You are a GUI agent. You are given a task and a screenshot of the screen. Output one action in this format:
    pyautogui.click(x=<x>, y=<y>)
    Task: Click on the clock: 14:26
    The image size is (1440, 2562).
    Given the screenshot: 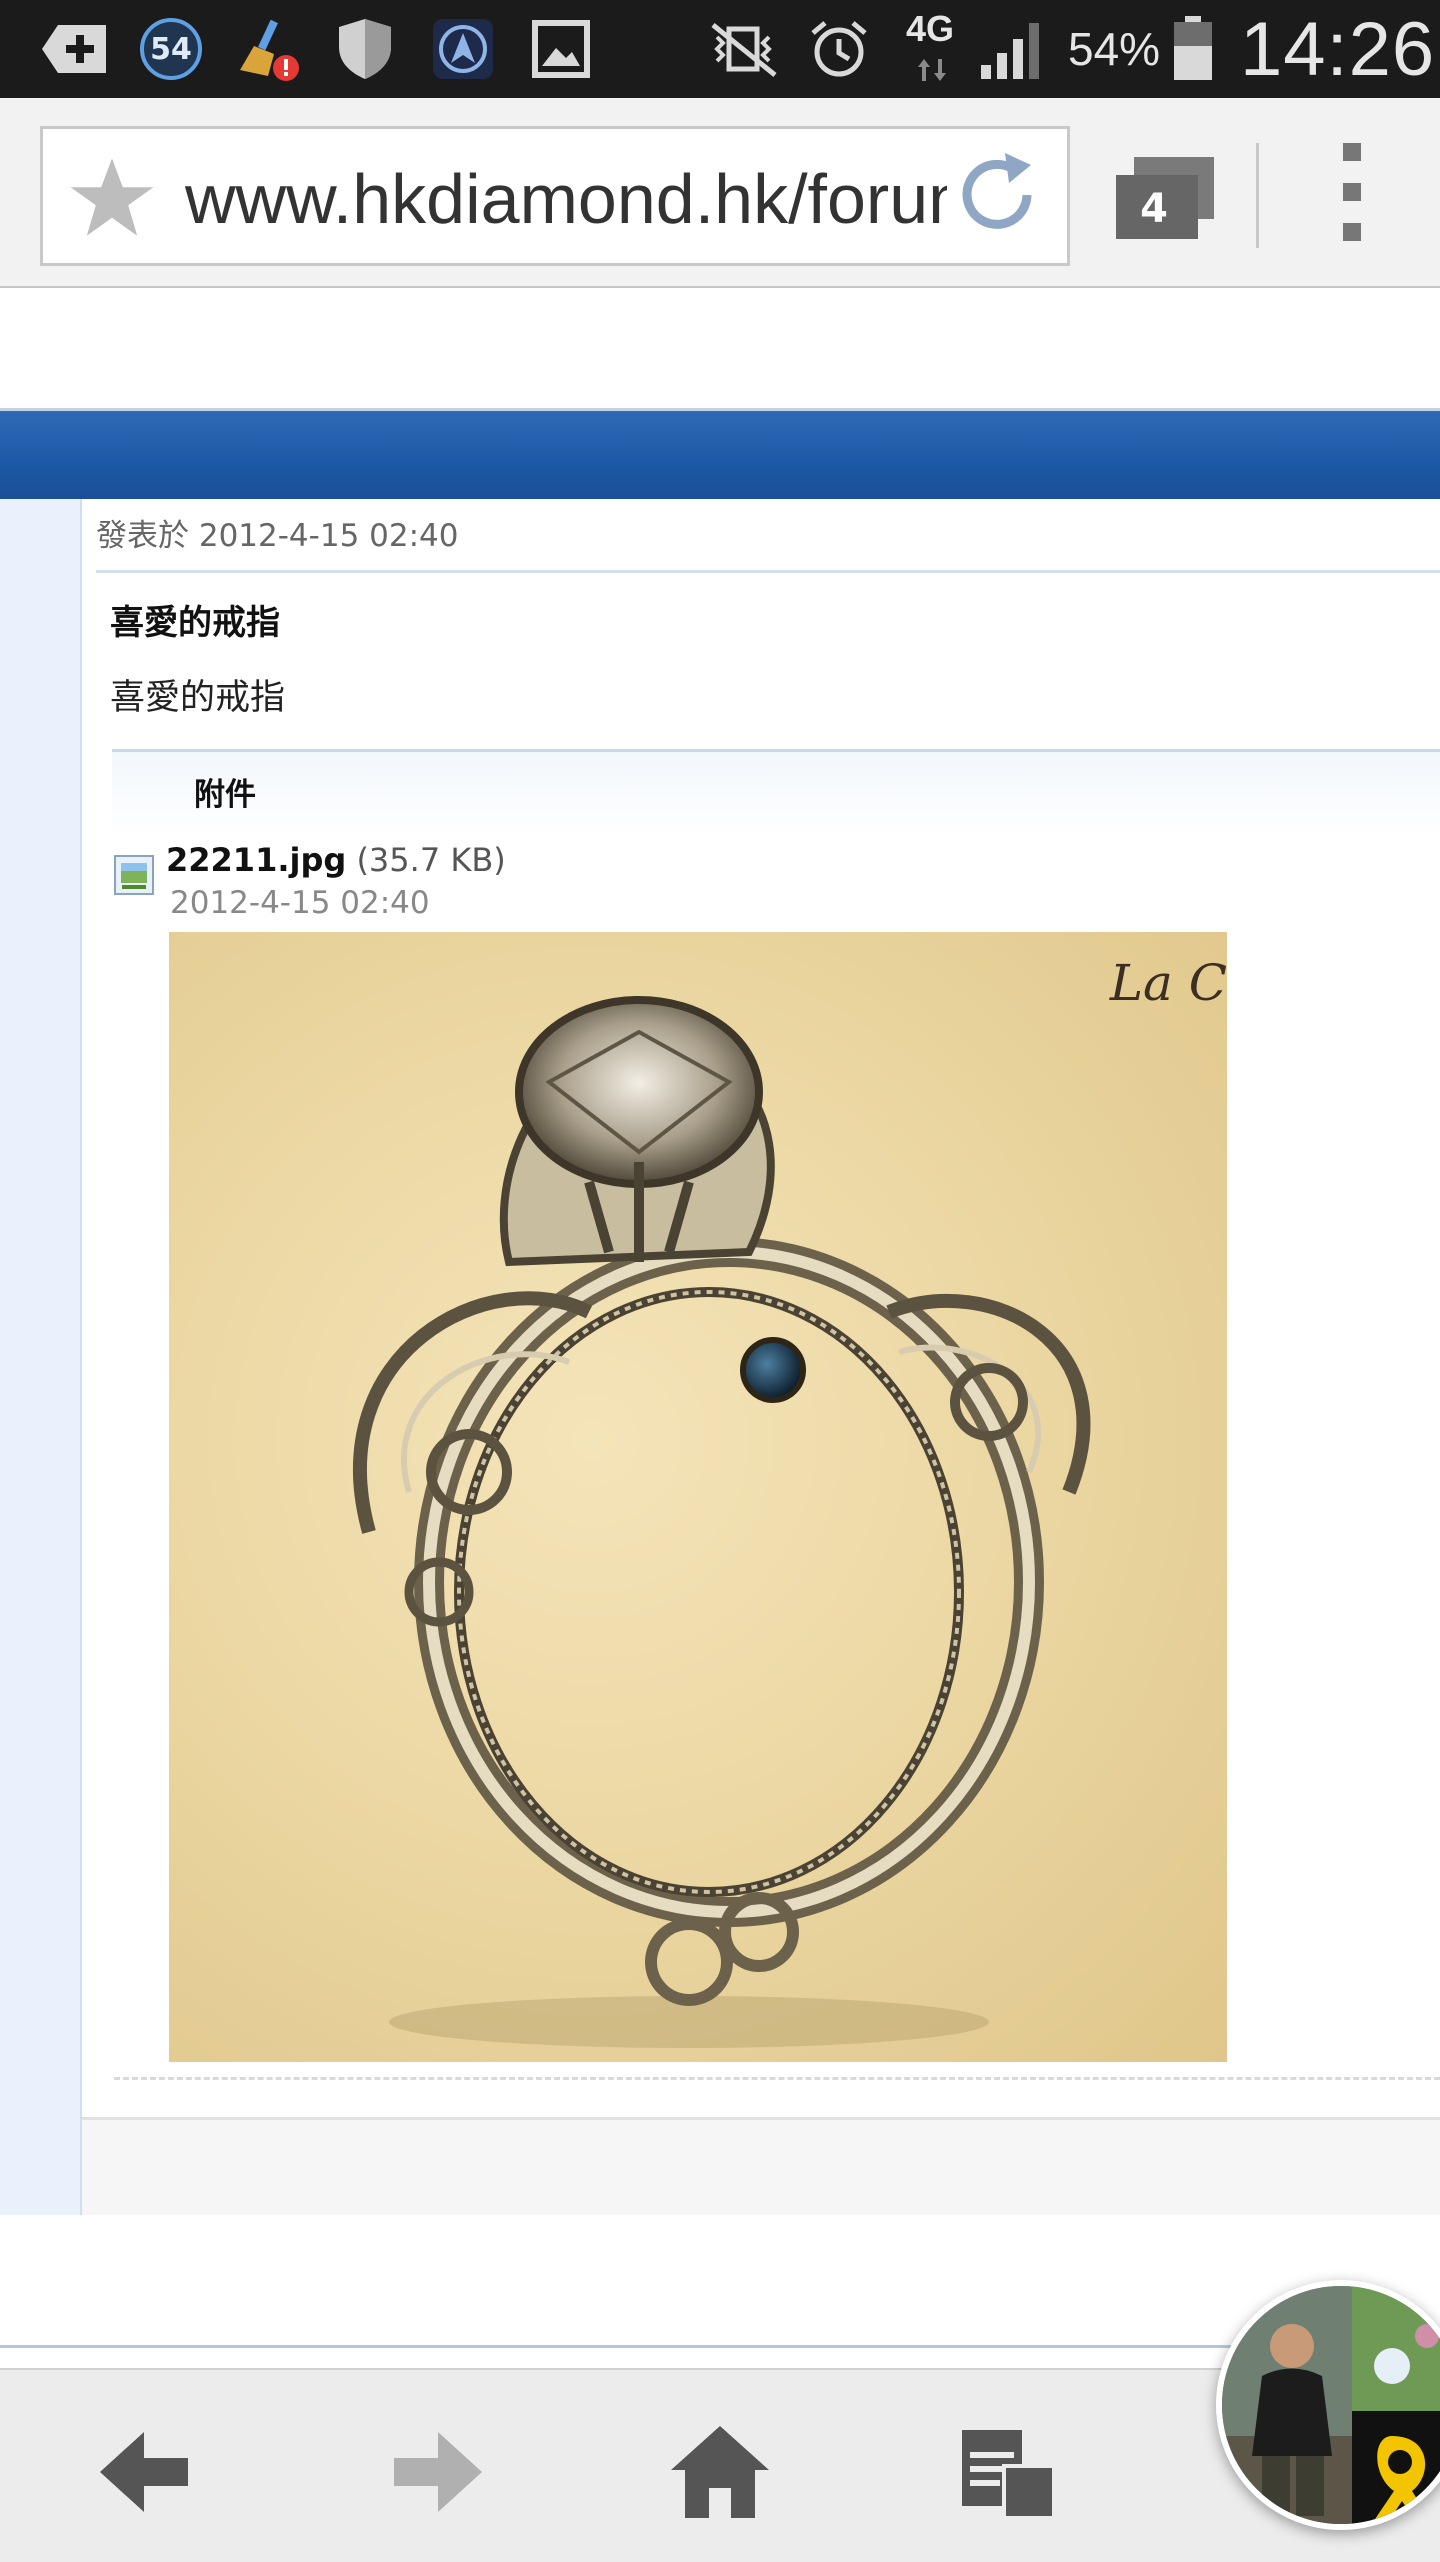 What is the action you would take?
    pyautogui.click(x=1338, y=49)
    